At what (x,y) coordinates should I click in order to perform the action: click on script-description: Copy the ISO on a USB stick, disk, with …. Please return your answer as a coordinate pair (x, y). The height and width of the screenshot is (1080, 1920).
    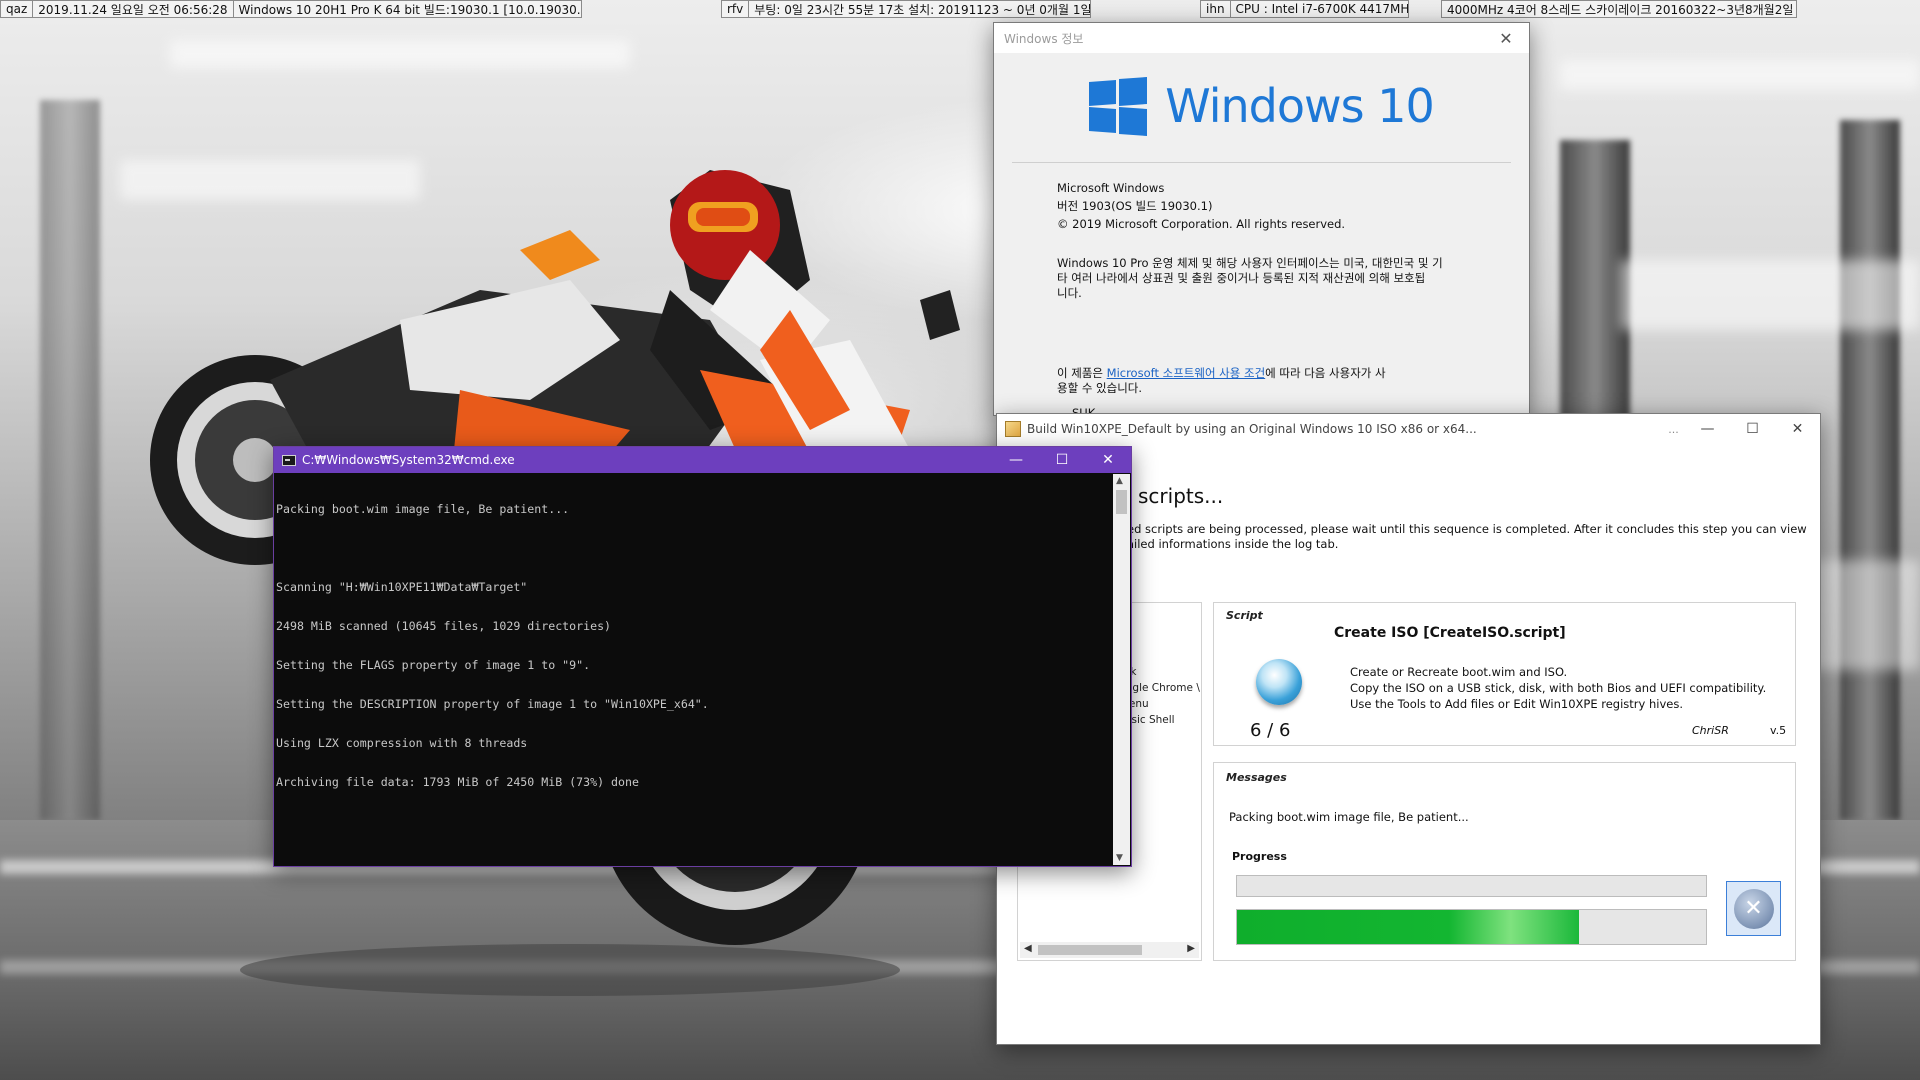
    Looking at the image, I should click on (1558, 688).